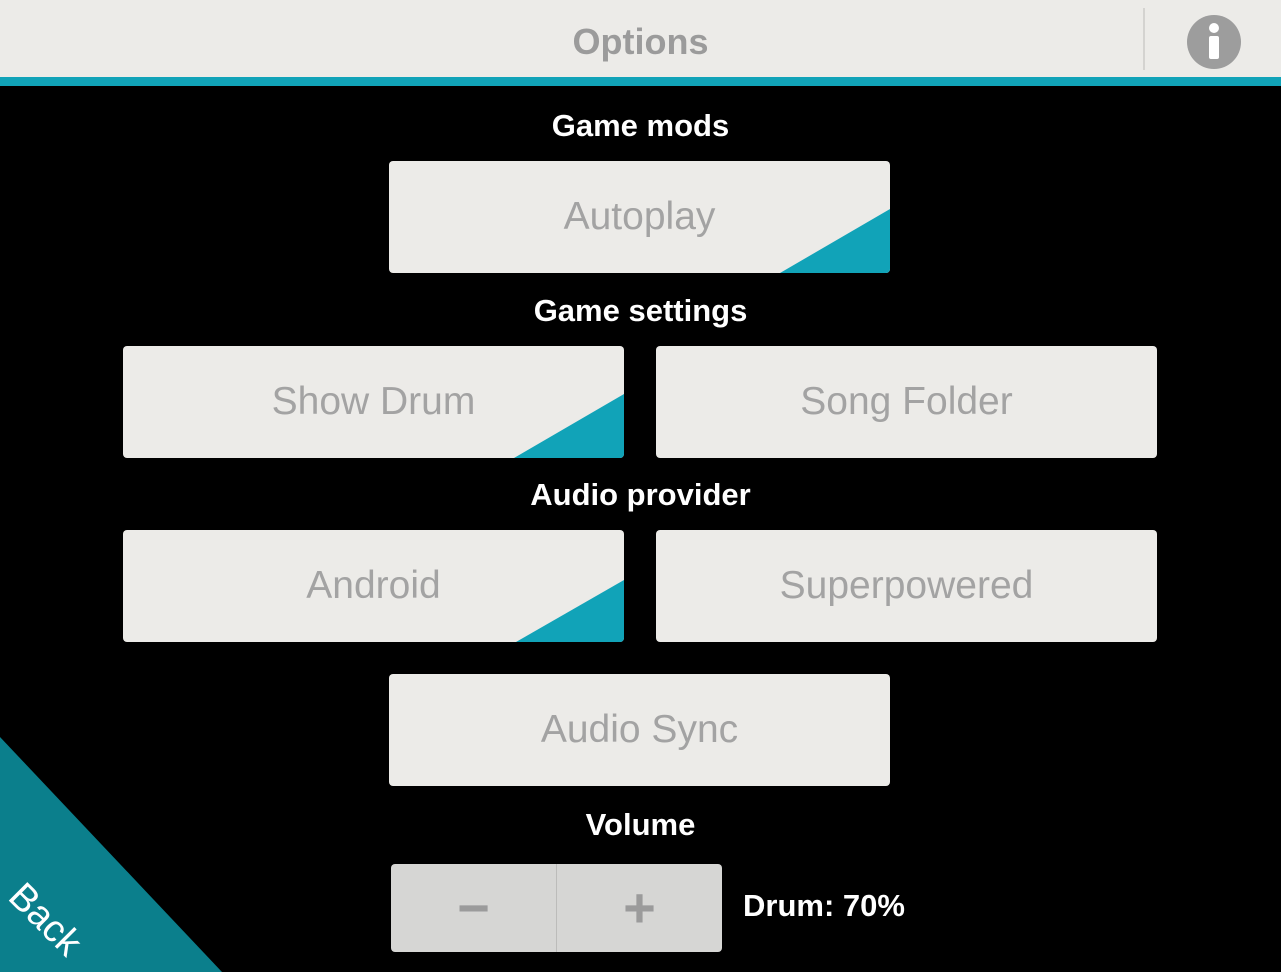 This screenshot has width=1281, height=972. What do you see at coordinates (1214, 42) in the screenshot?
I see `info-icon` at bounding box center [1214, 42].